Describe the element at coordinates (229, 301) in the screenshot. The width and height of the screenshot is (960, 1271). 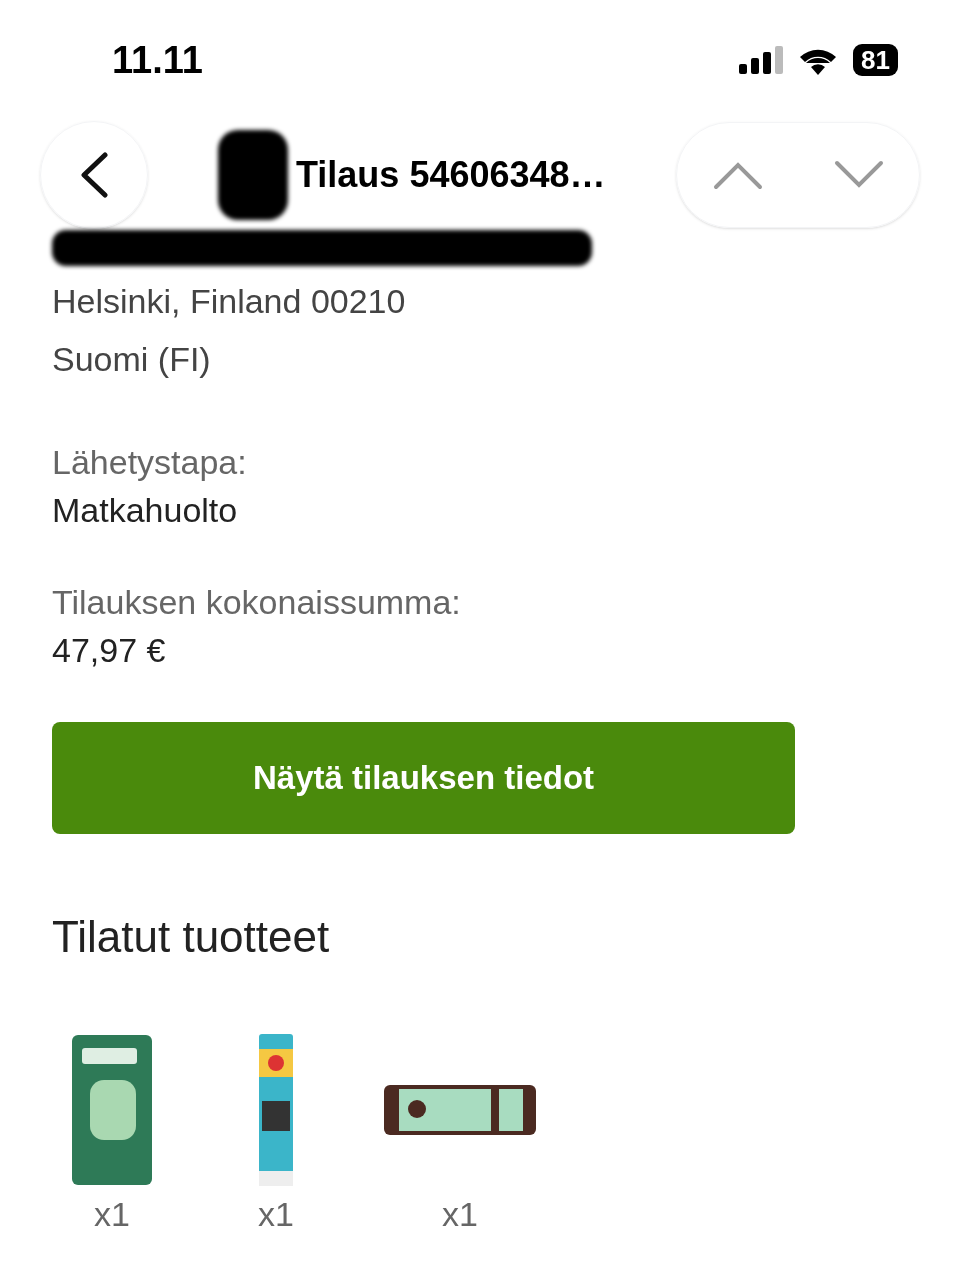
I see `address-line: Helsinki, Finland 00210` at that location.